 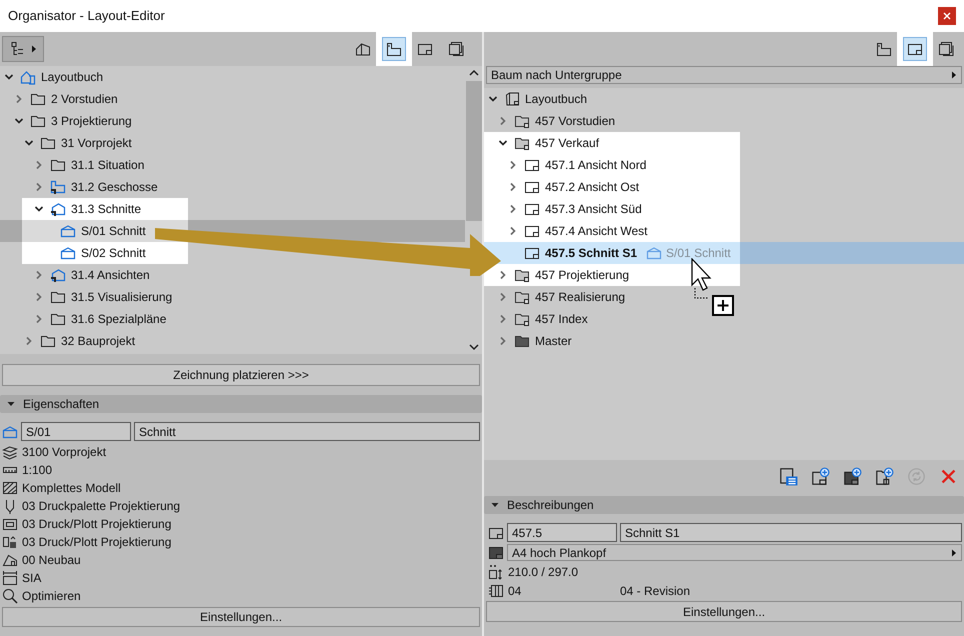 I want to click on scrollbar-thumb, so click(x=474, y=151).